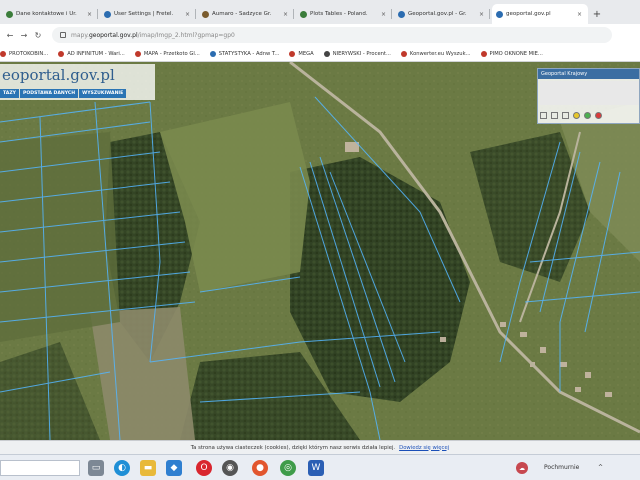 The image size is (640, 480). What do you see at coordinates (600, 467) in the screenshot?
I see `tray-chevron-icon: ^` at bounding box center [600, 467].